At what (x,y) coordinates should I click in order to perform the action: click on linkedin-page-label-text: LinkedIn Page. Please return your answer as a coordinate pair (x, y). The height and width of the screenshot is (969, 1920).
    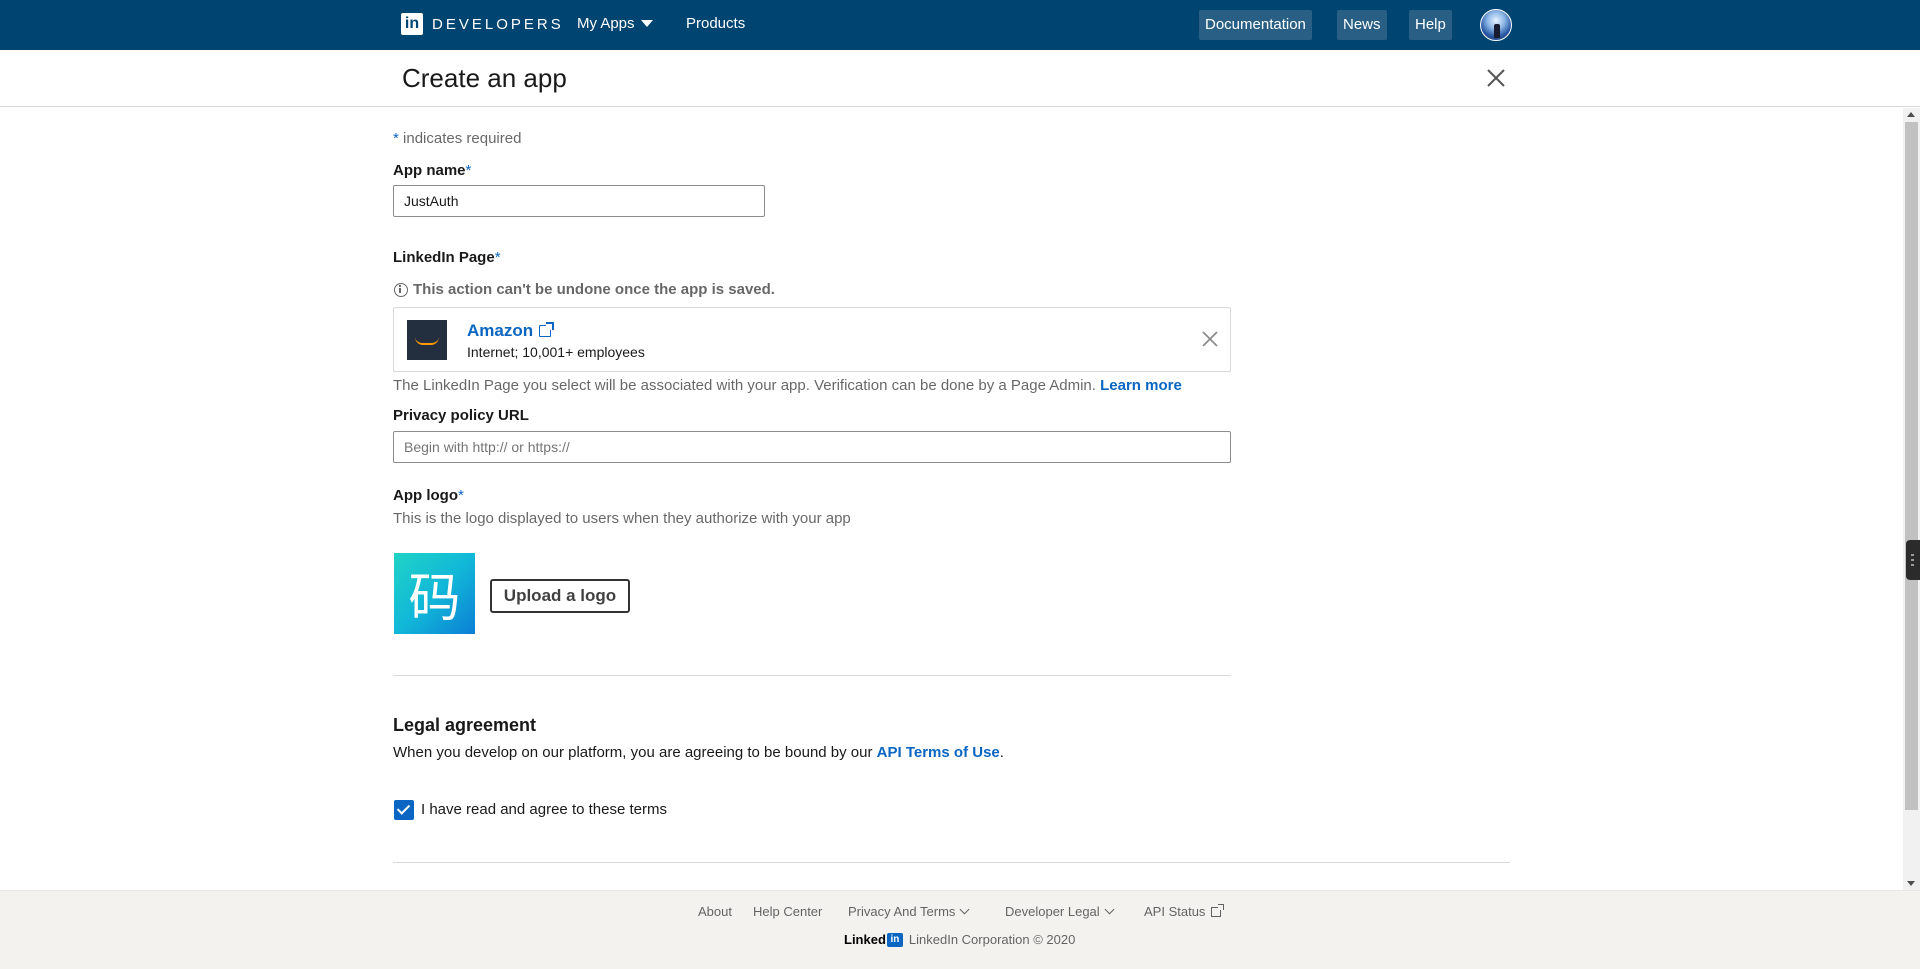
    Looking at the image, I should click on (444, 257).